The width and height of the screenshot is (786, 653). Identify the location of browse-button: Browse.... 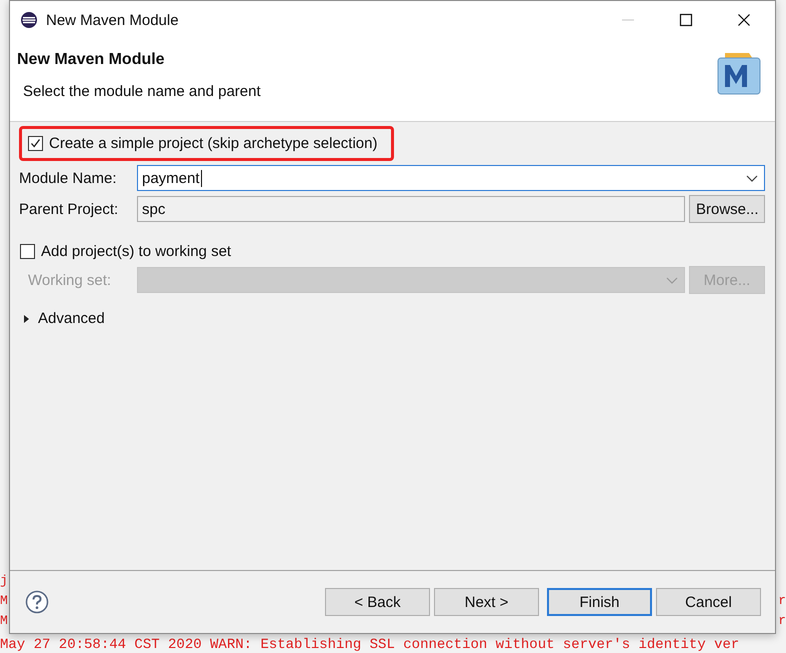
(727, 209).